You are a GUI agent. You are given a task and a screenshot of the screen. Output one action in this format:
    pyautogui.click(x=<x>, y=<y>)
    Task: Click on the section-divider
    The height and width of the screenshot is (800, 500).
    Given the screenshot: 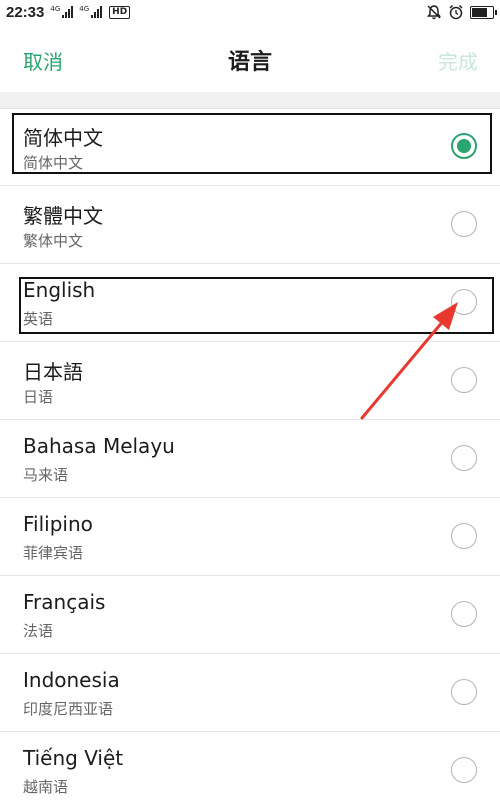 What is the action you would take?
    pyautogui.click(x=250, y=100)
    